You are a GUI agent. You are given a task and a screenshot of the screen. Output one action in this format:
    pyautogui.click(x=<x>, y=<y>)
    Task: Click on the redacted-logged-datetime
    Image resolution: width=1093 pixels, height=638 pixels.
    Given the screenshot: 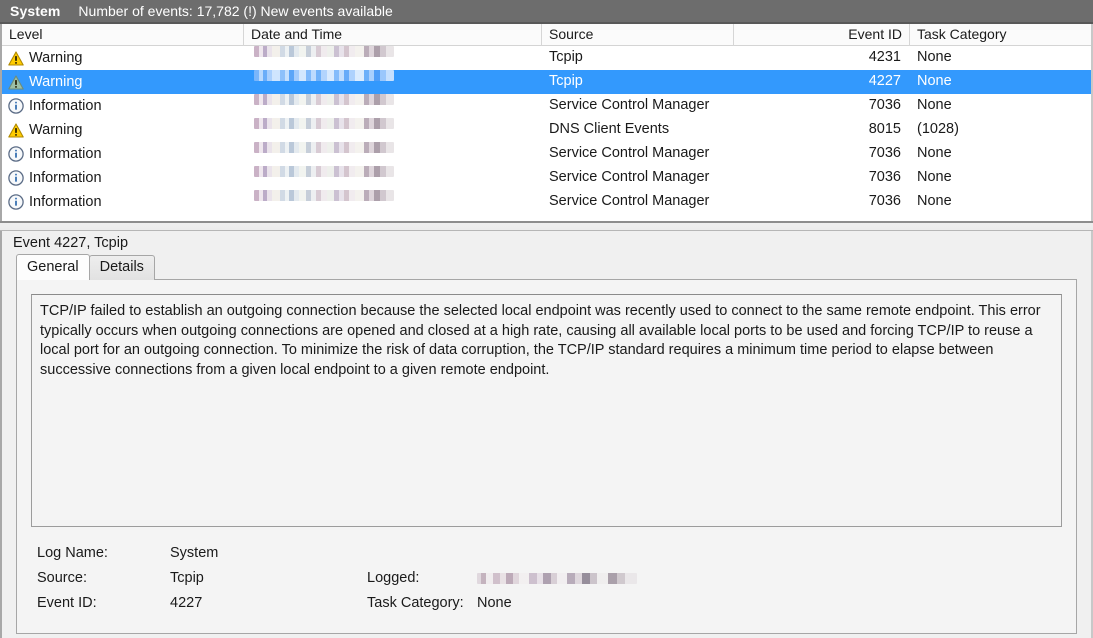 What is the action you would take?
    pyautogui.click(x=557, y=578)
    